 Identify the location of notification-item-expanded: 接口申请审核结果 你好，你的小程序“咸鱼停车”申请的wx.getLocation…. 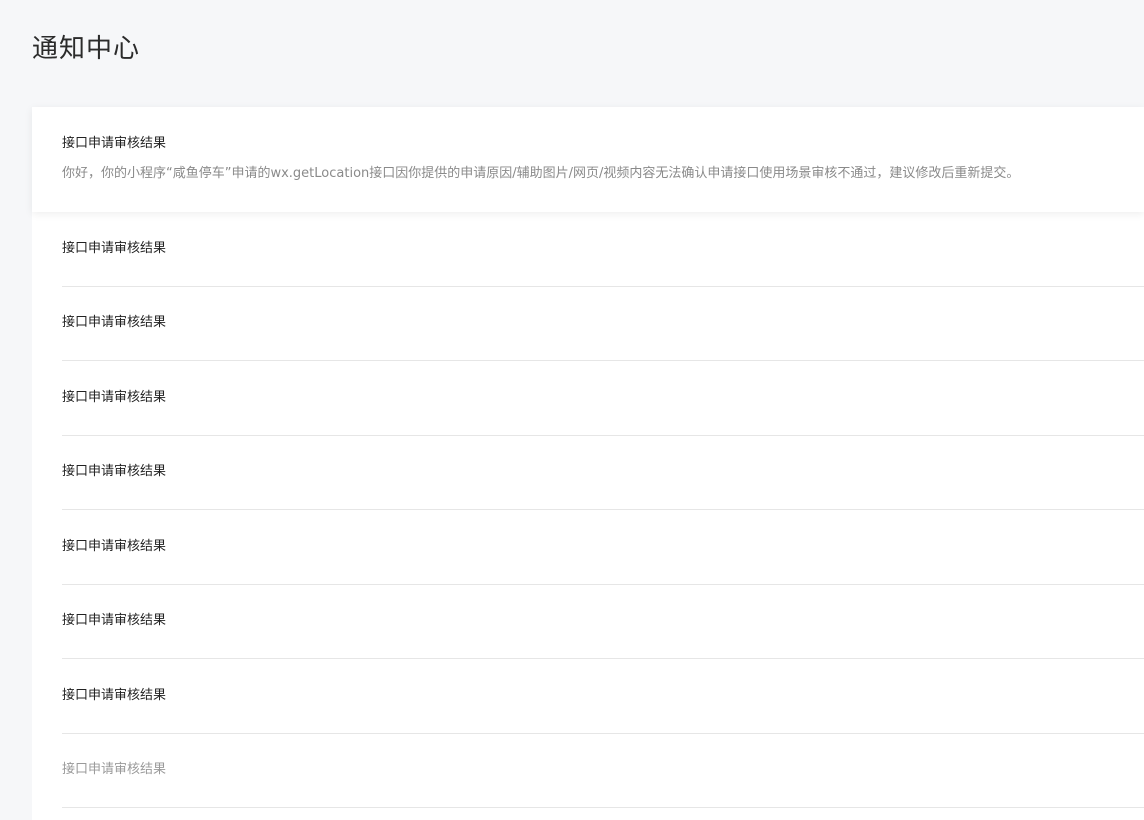
(588, 159).